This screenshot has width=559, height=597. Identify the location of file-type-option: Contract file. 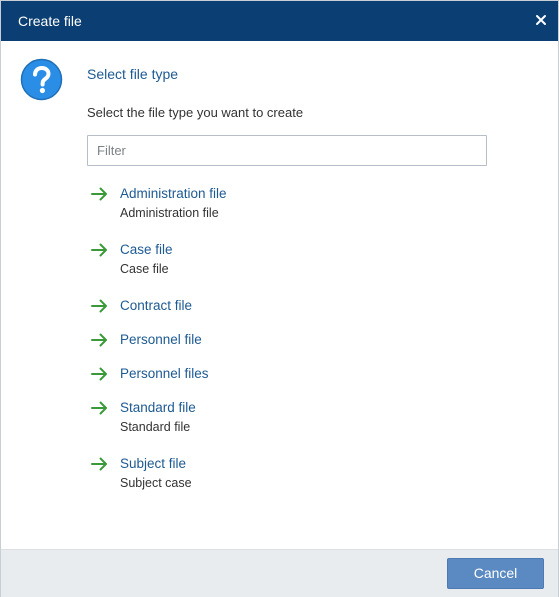
(277, 307).